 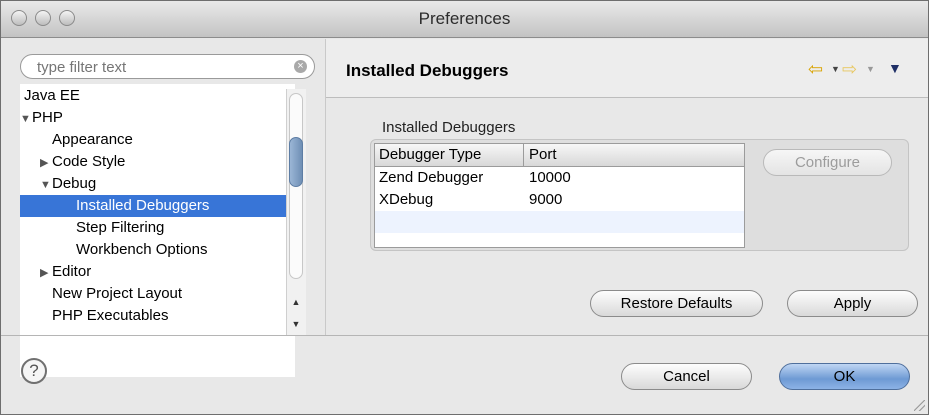 I want to click on restore-defaults-button: Restore Defaults, so click(x=676, y=303).